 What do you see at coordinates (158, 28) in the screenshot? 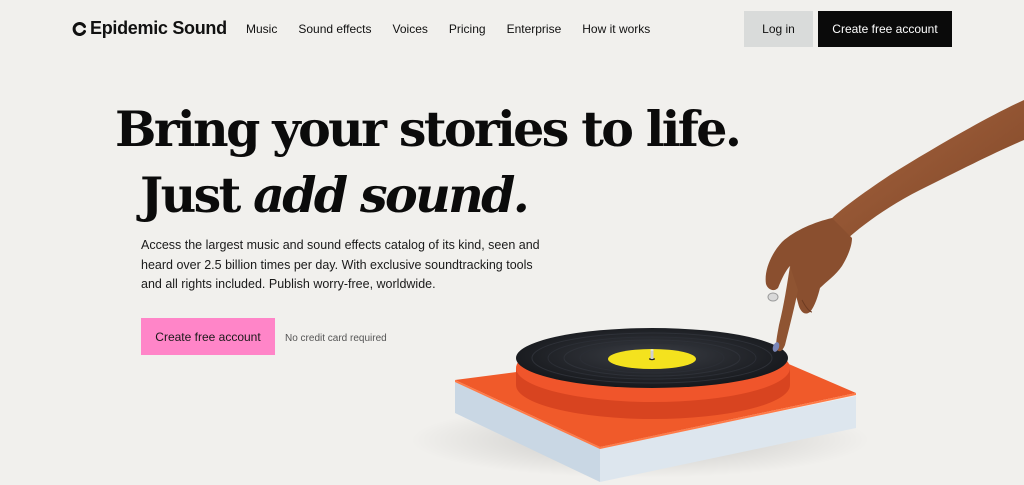
I see `logo-text: Epidemic Sound` at bounding box center [158, 28].